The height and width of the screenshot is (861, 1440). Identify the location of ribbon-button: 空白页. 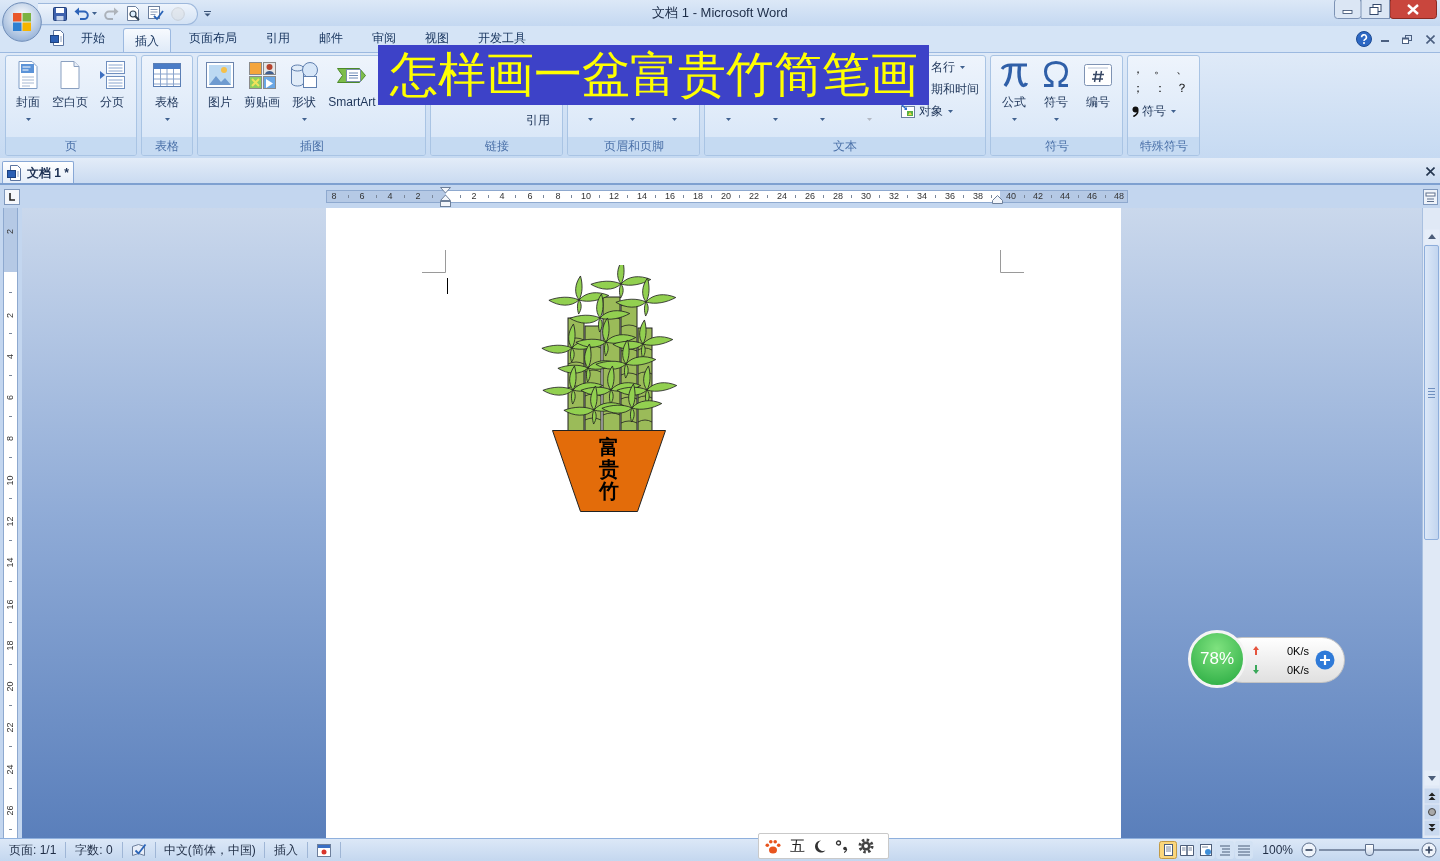
(70, 96).